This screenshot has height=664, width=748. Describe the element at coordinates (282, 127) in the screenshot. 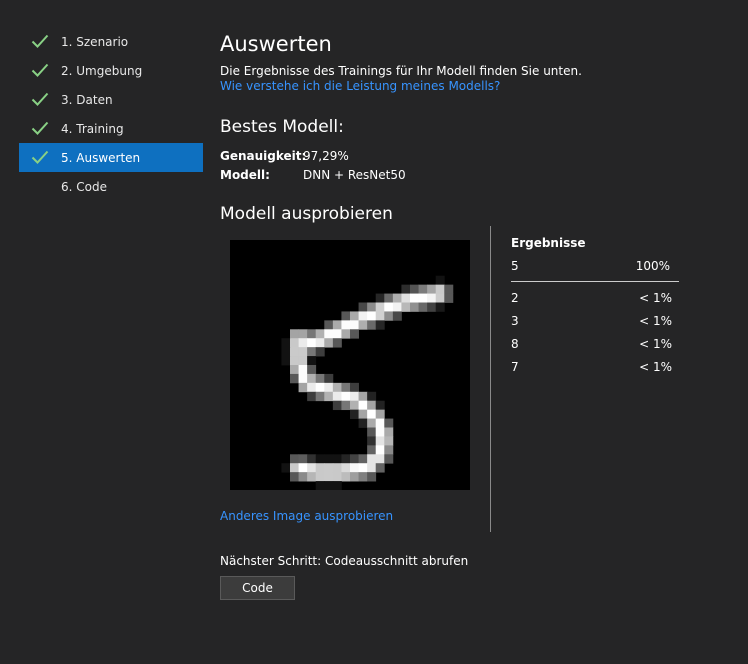

I see `best-model-heading: Bestes Modell:` at that location.